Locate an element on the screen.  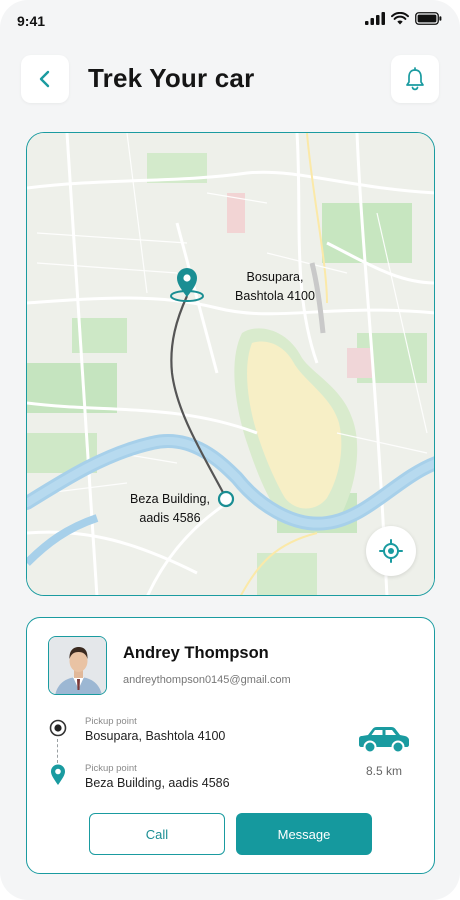
status-time: 9:41 is located at coordinates (31, 21).